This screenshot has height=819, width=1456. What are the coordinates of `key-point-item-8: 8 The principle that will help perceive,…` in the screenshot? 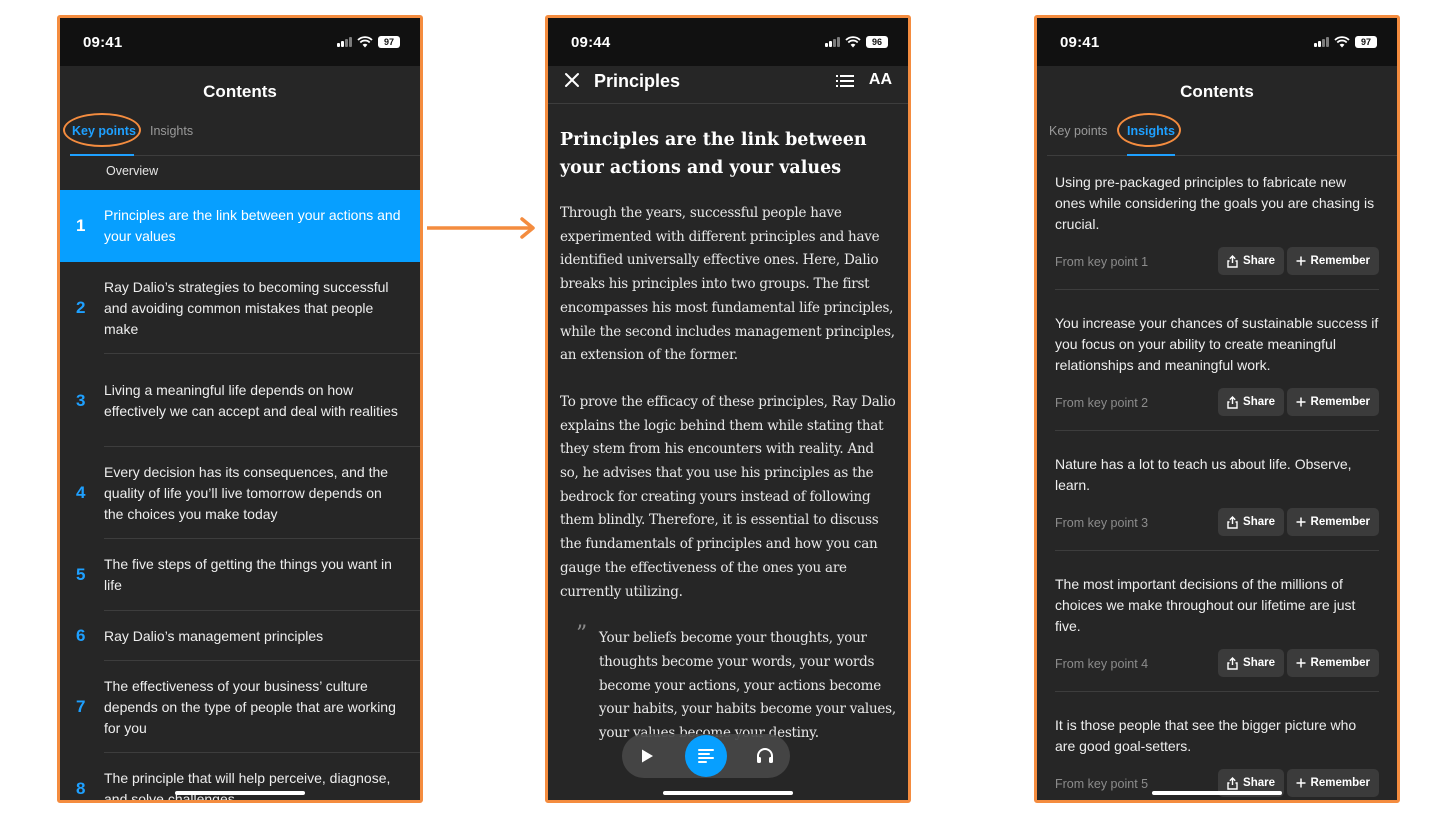 It's located at (240, 778).